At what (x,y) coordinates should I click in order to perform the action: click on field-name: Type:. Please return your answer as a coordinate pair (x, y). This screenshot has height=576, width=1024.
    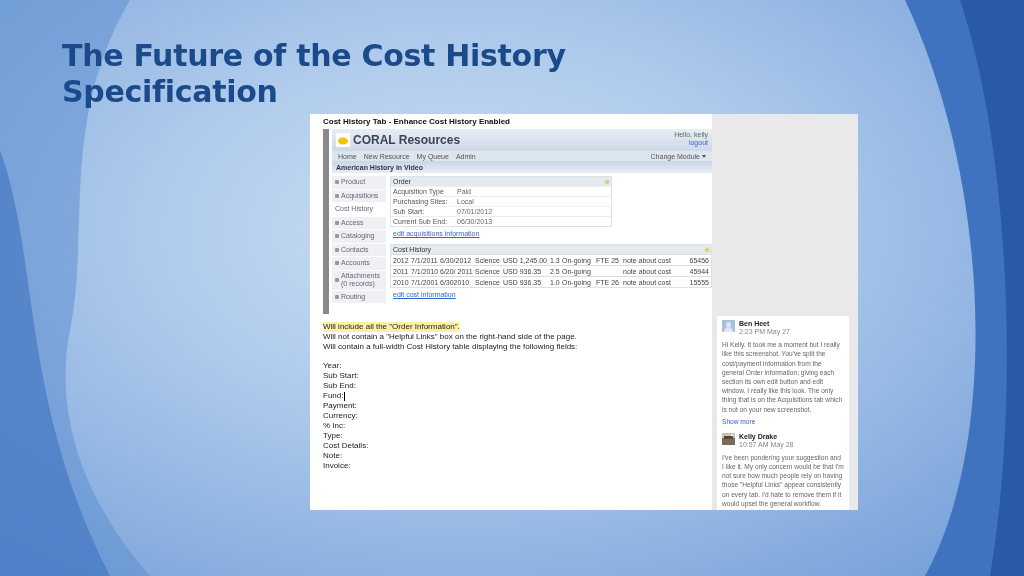
    Looking at the image, I should click on (333, 436).